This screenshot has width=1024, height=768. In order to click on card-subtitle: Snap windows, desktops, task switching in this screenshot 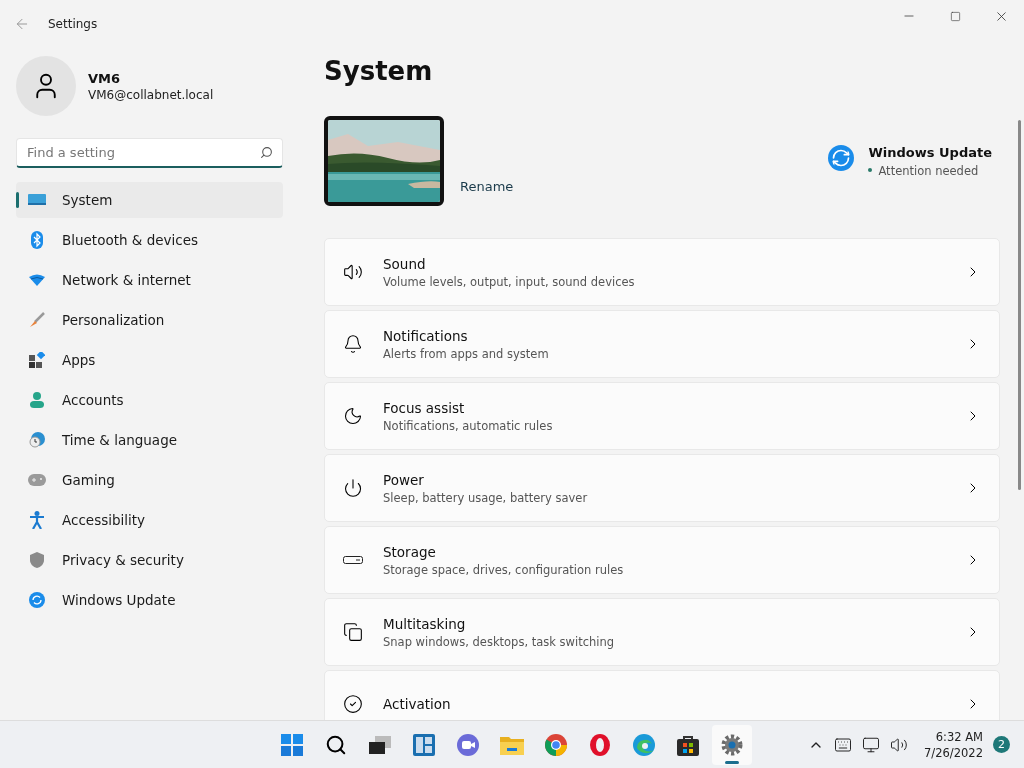, I will do `click(499, 641)`.